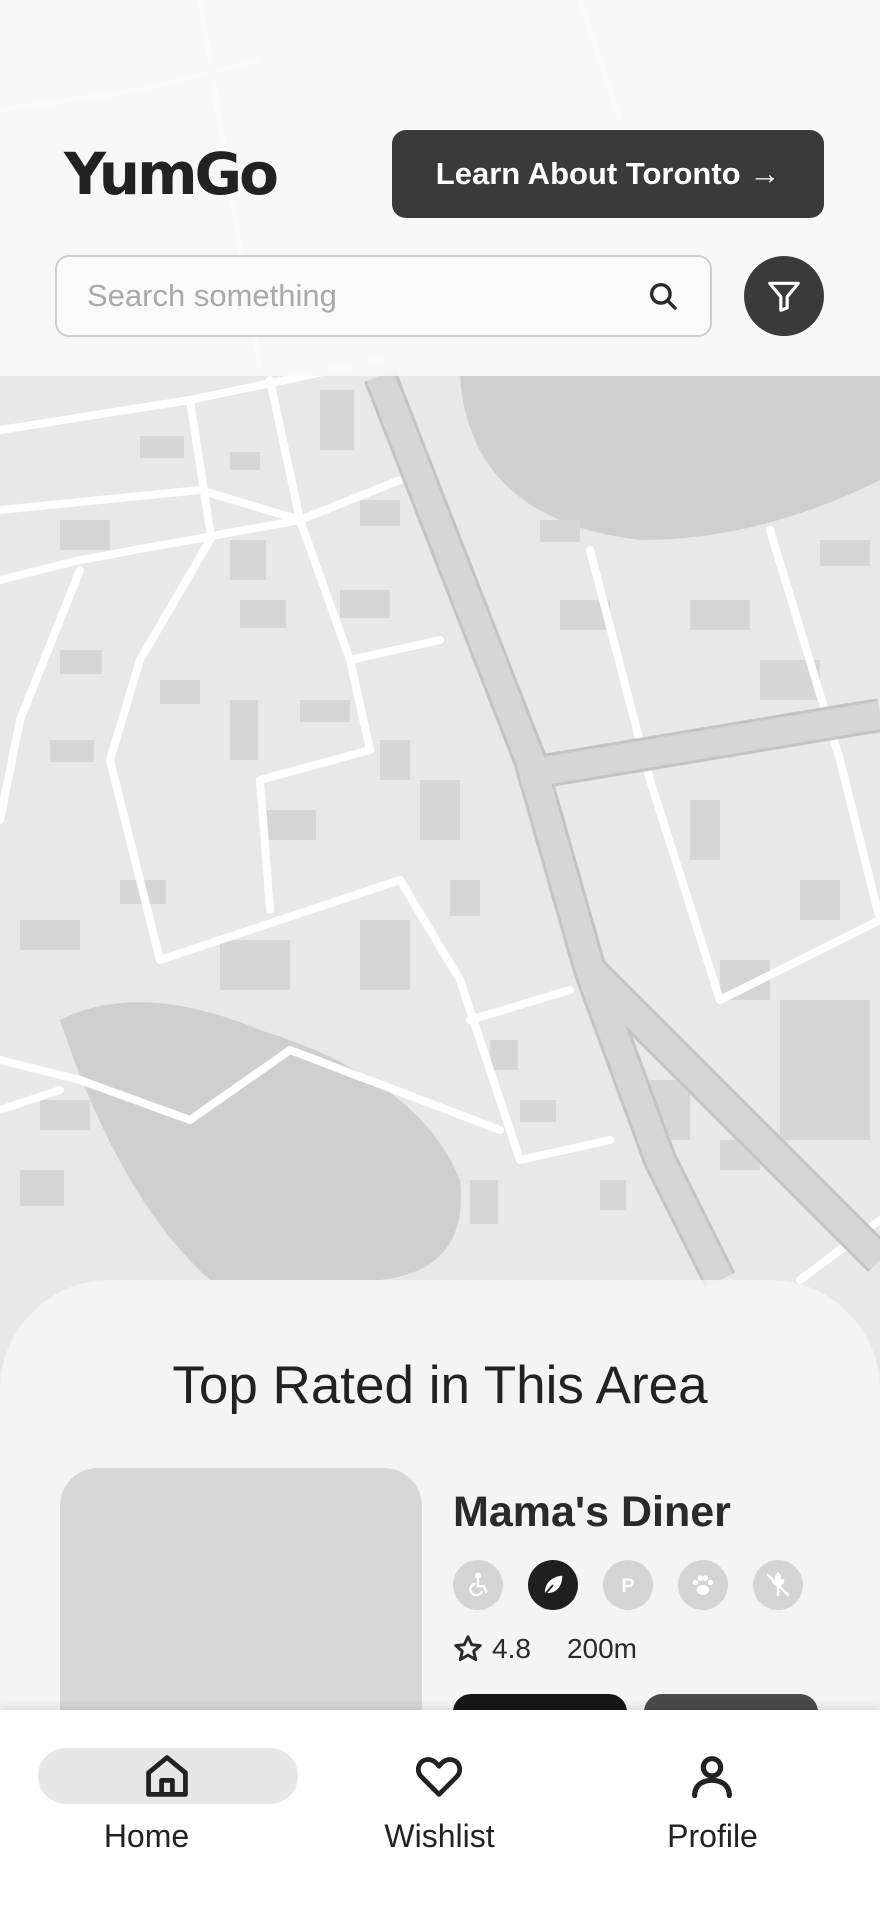 The height and width of the screenshot is (1912, 880). What do you see at coordinates (703, 1585) in the screenshot?
I see `paw-icon` at bounding box center [703, 1585].